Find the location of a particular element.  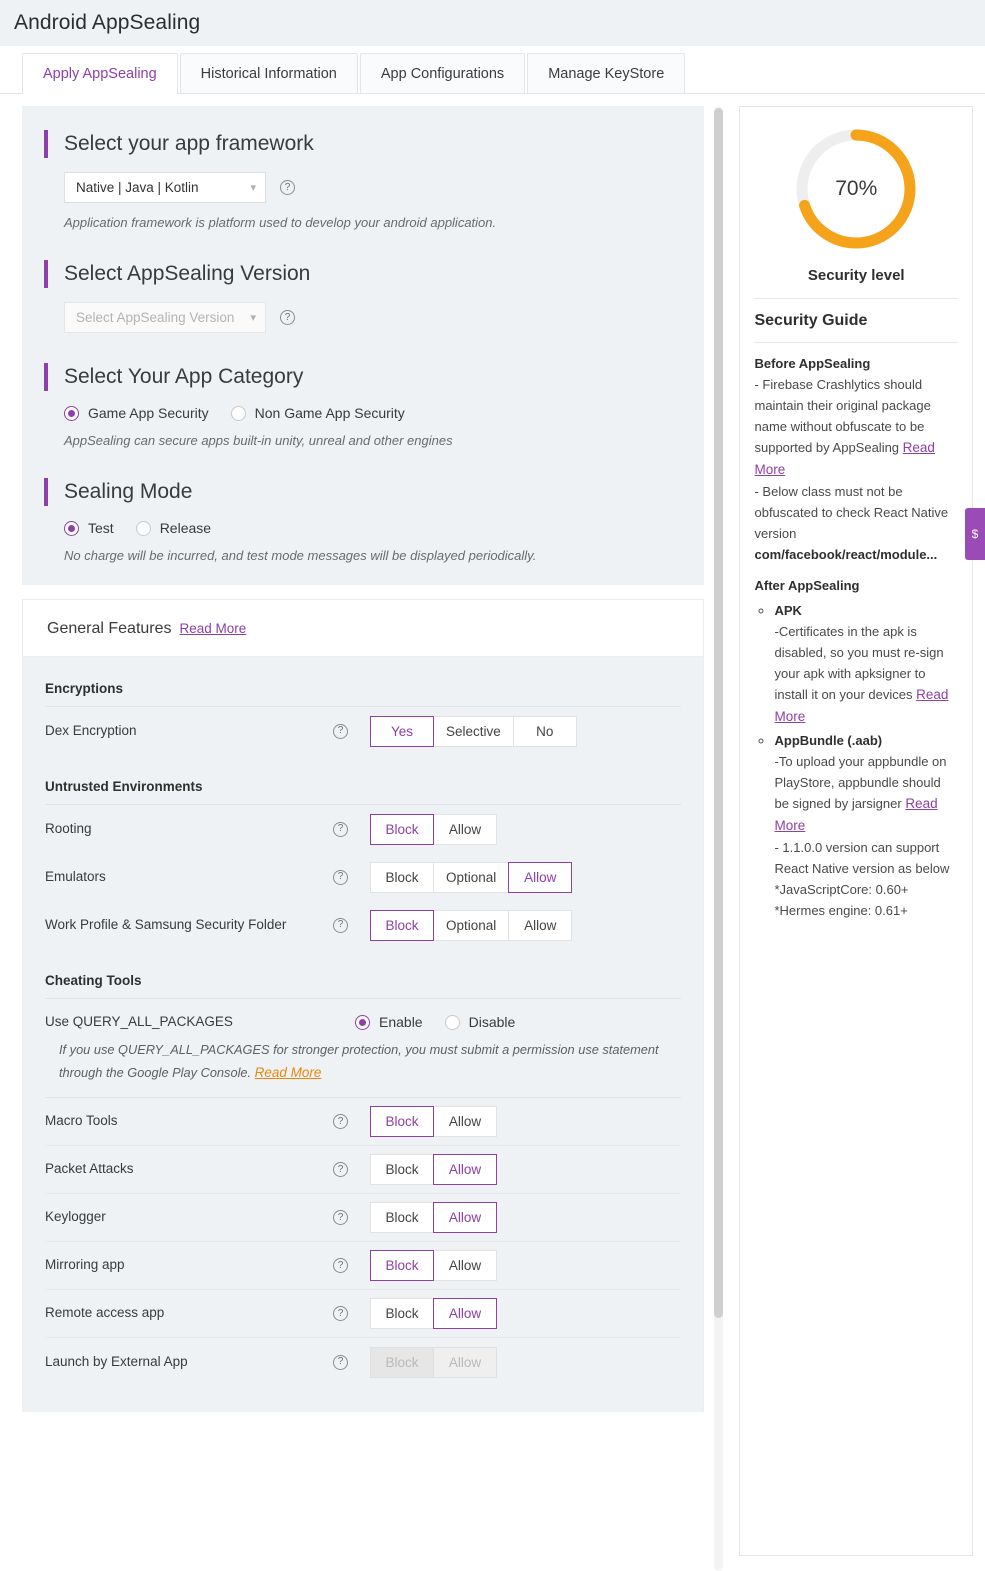

query-all-packages-read-more-link: Read More is located at coordinates (288, 1072).